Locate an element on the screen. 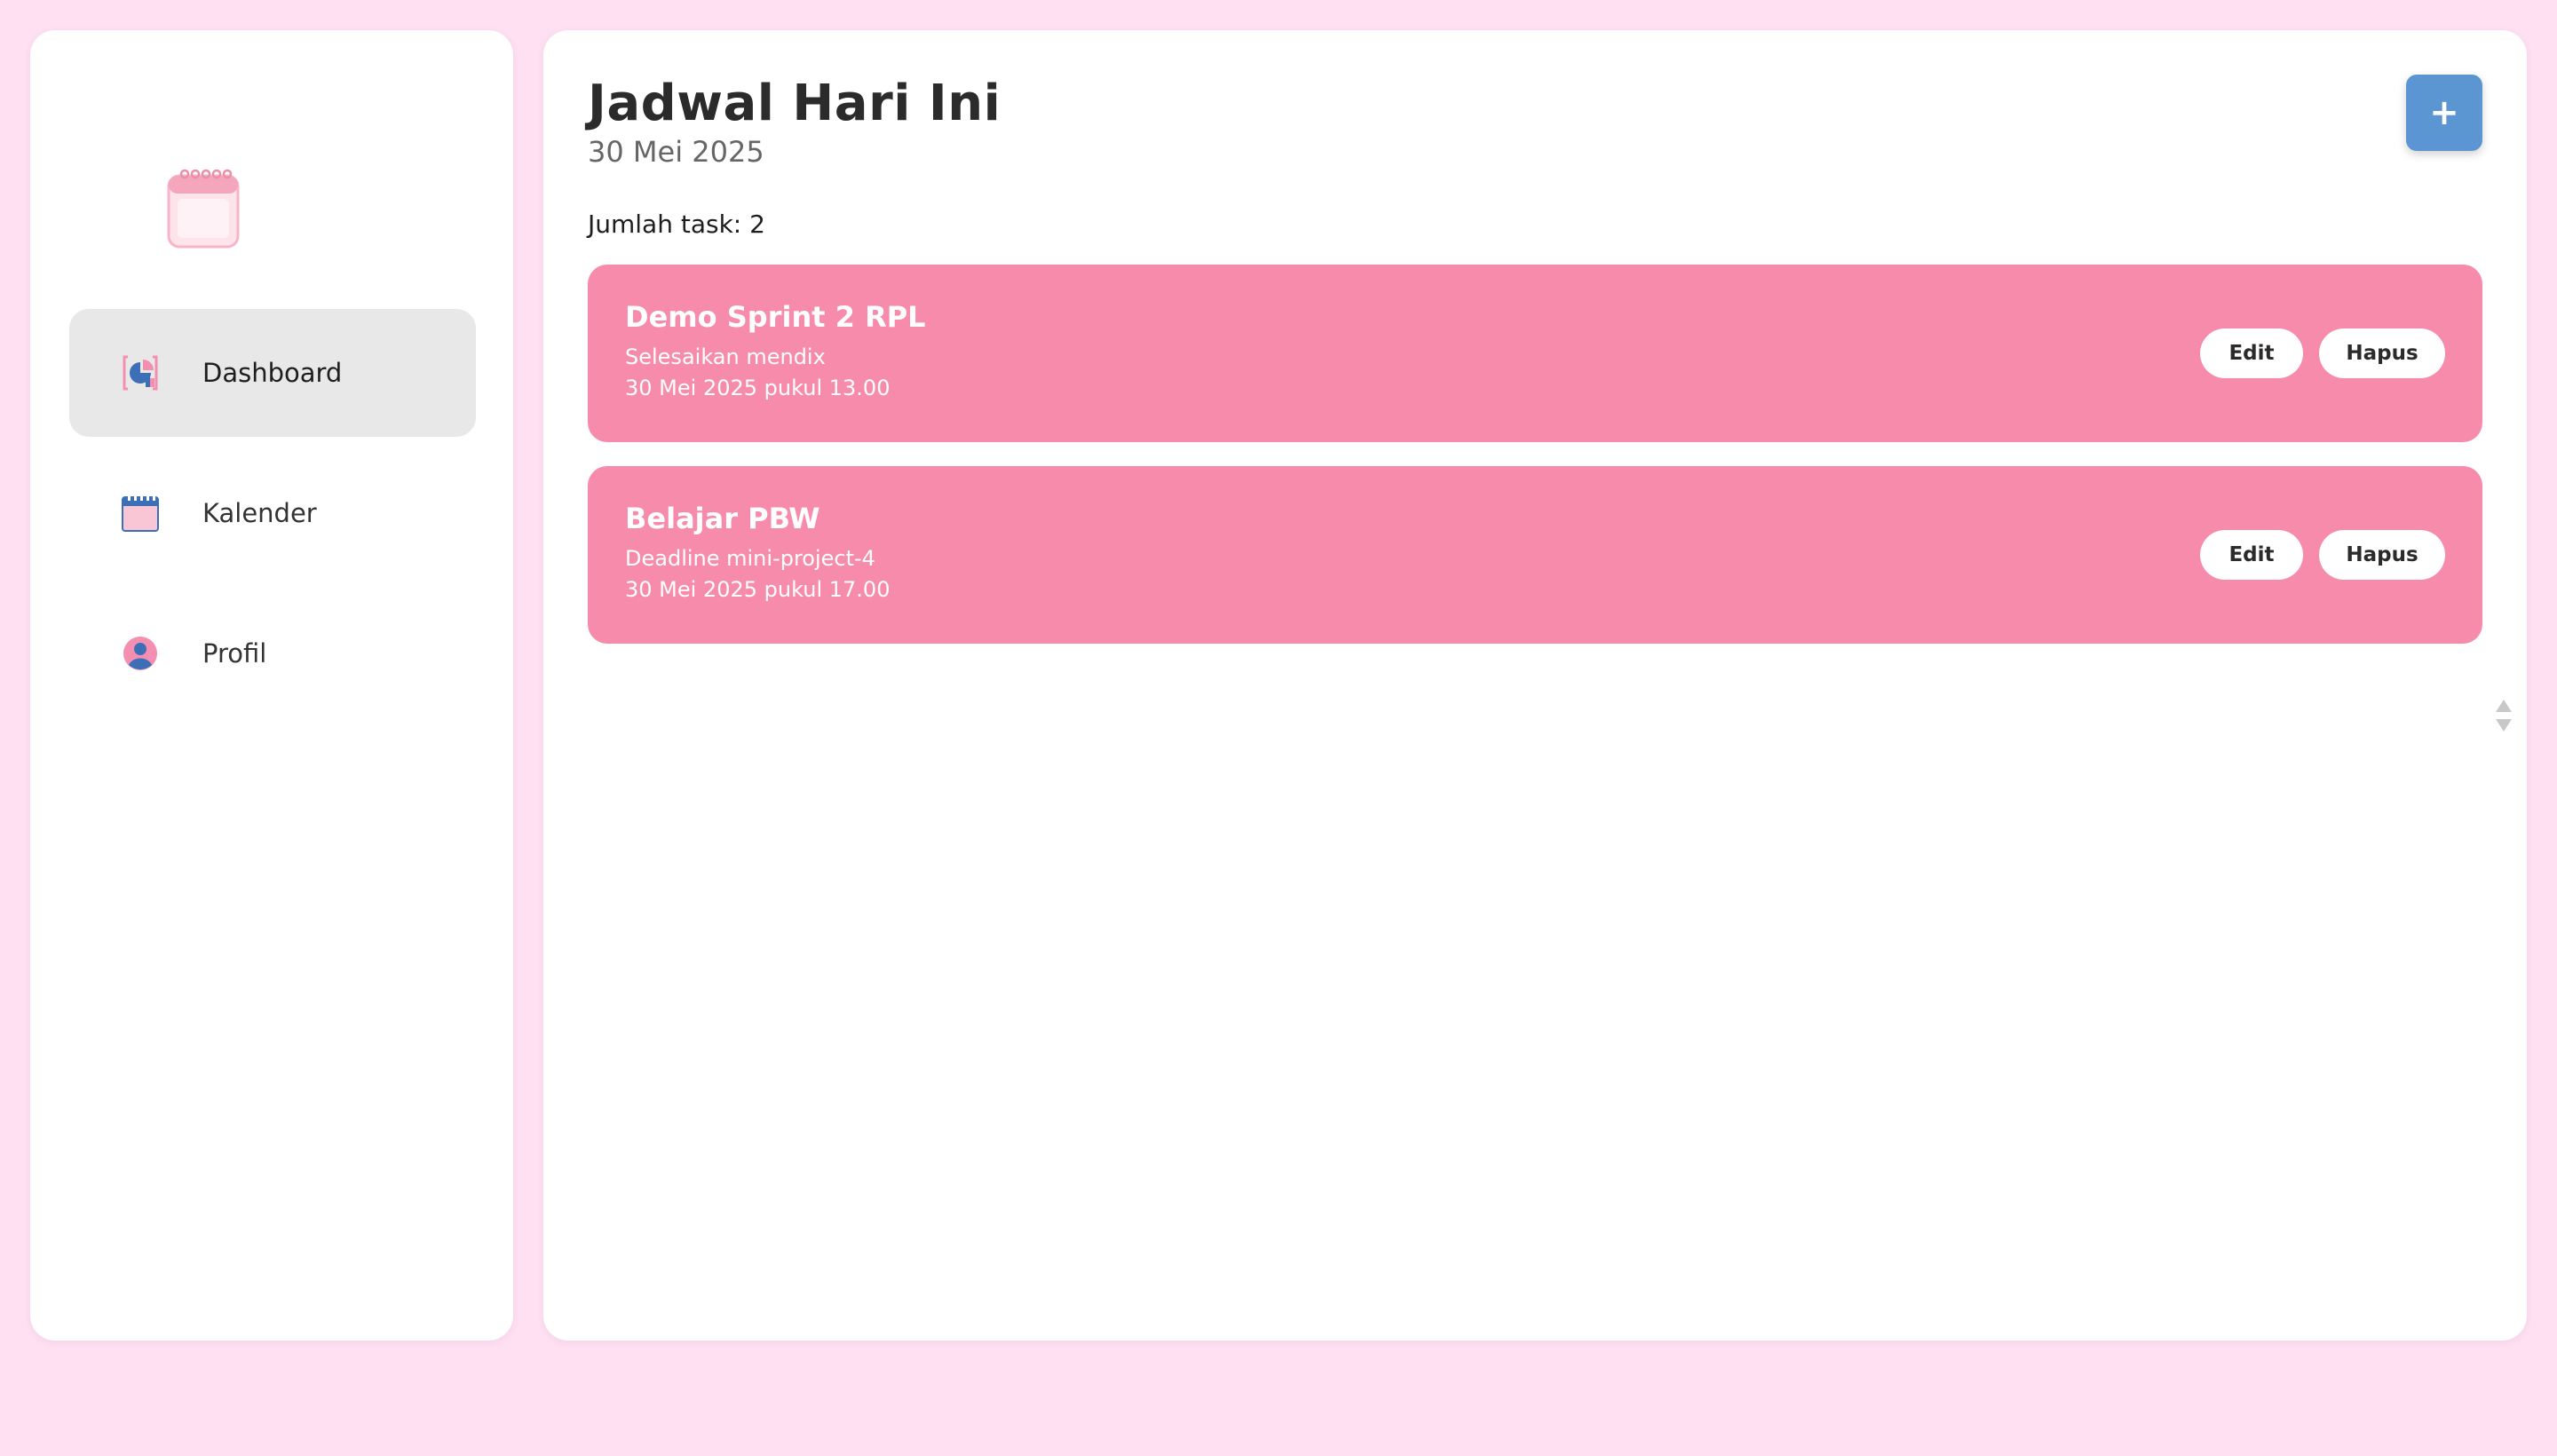  sidebar-item-label: Kalender is located at coordinates (259, 513).